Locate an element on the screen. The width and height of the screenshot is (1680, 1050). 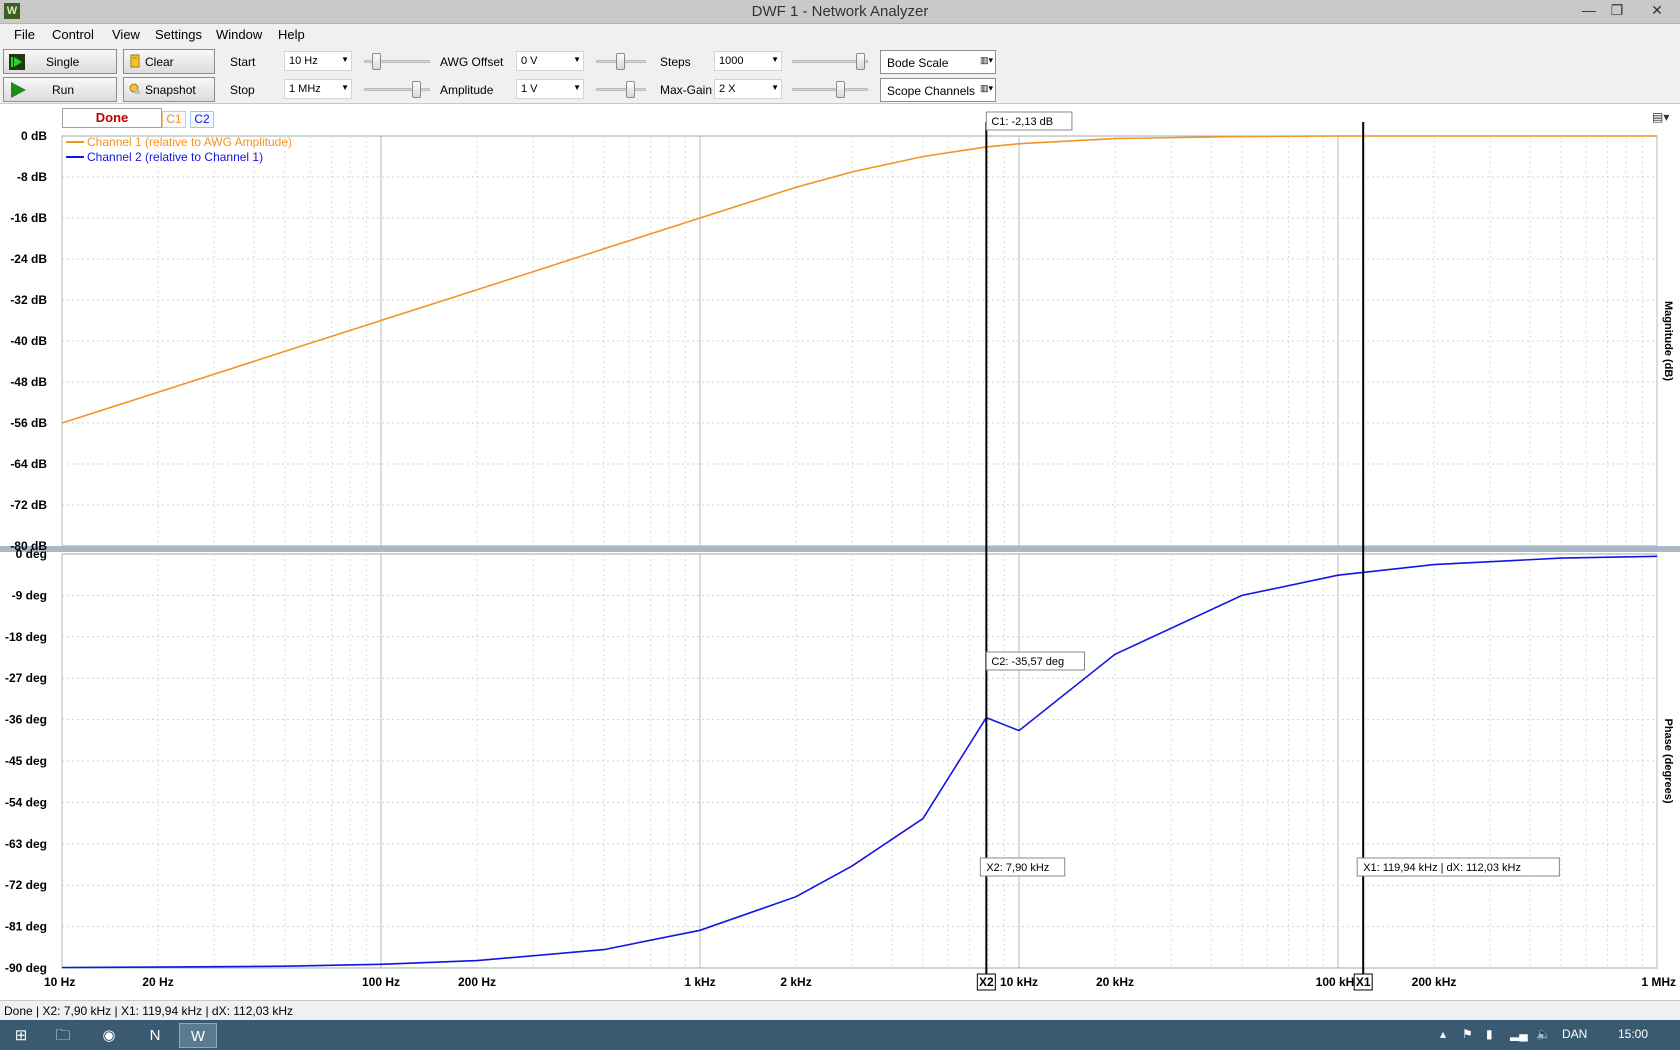
y-tick-label: -9 deg is located at coordinates (29, 595).